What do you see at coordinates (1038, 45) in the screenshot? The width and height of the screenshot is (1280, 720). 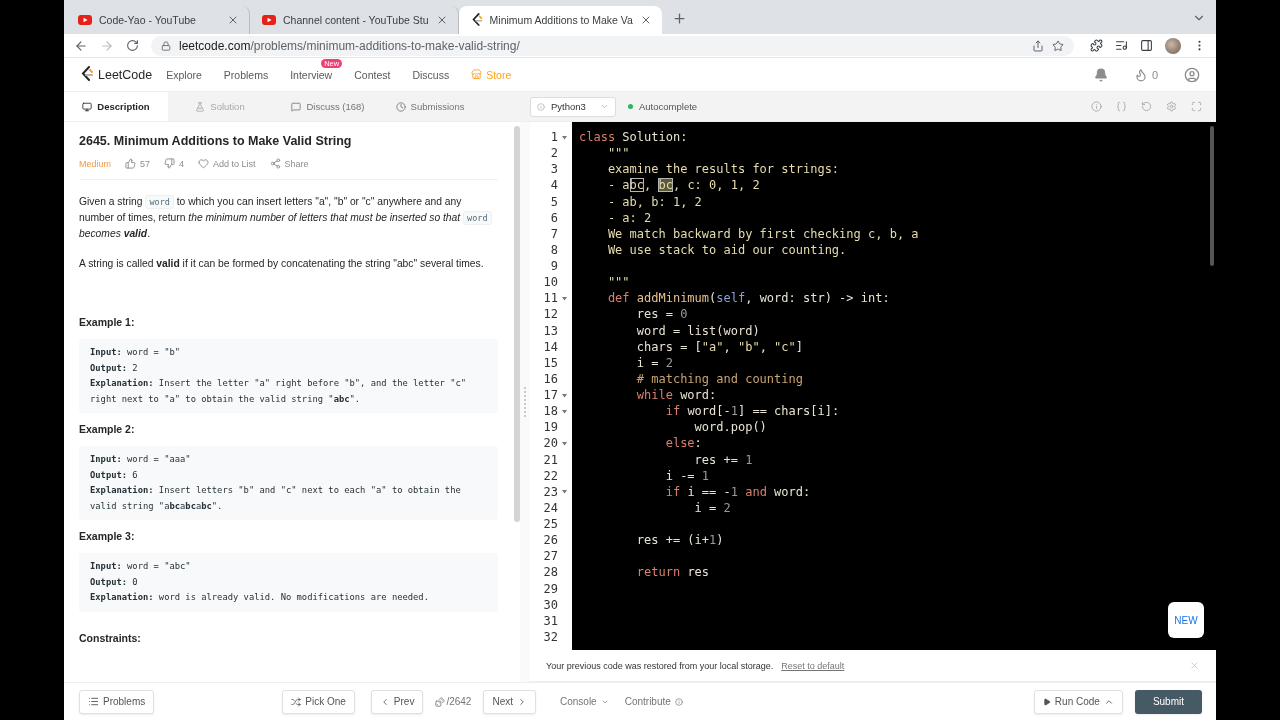 I see `share-icon` at bounding box center [1038, 45].